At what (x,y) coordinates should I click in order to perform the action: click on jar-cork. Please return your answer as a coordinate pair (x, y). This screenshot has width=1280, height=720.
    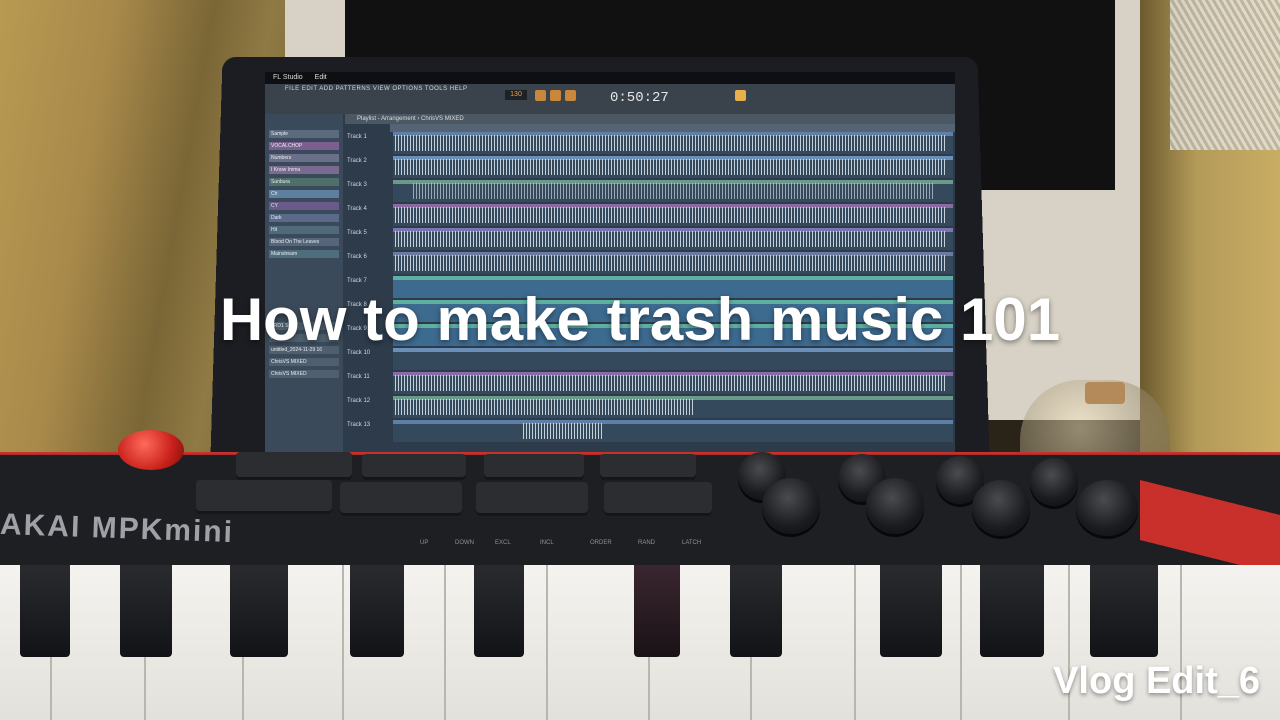
    Looking at the image, I should click on (1105, 393).